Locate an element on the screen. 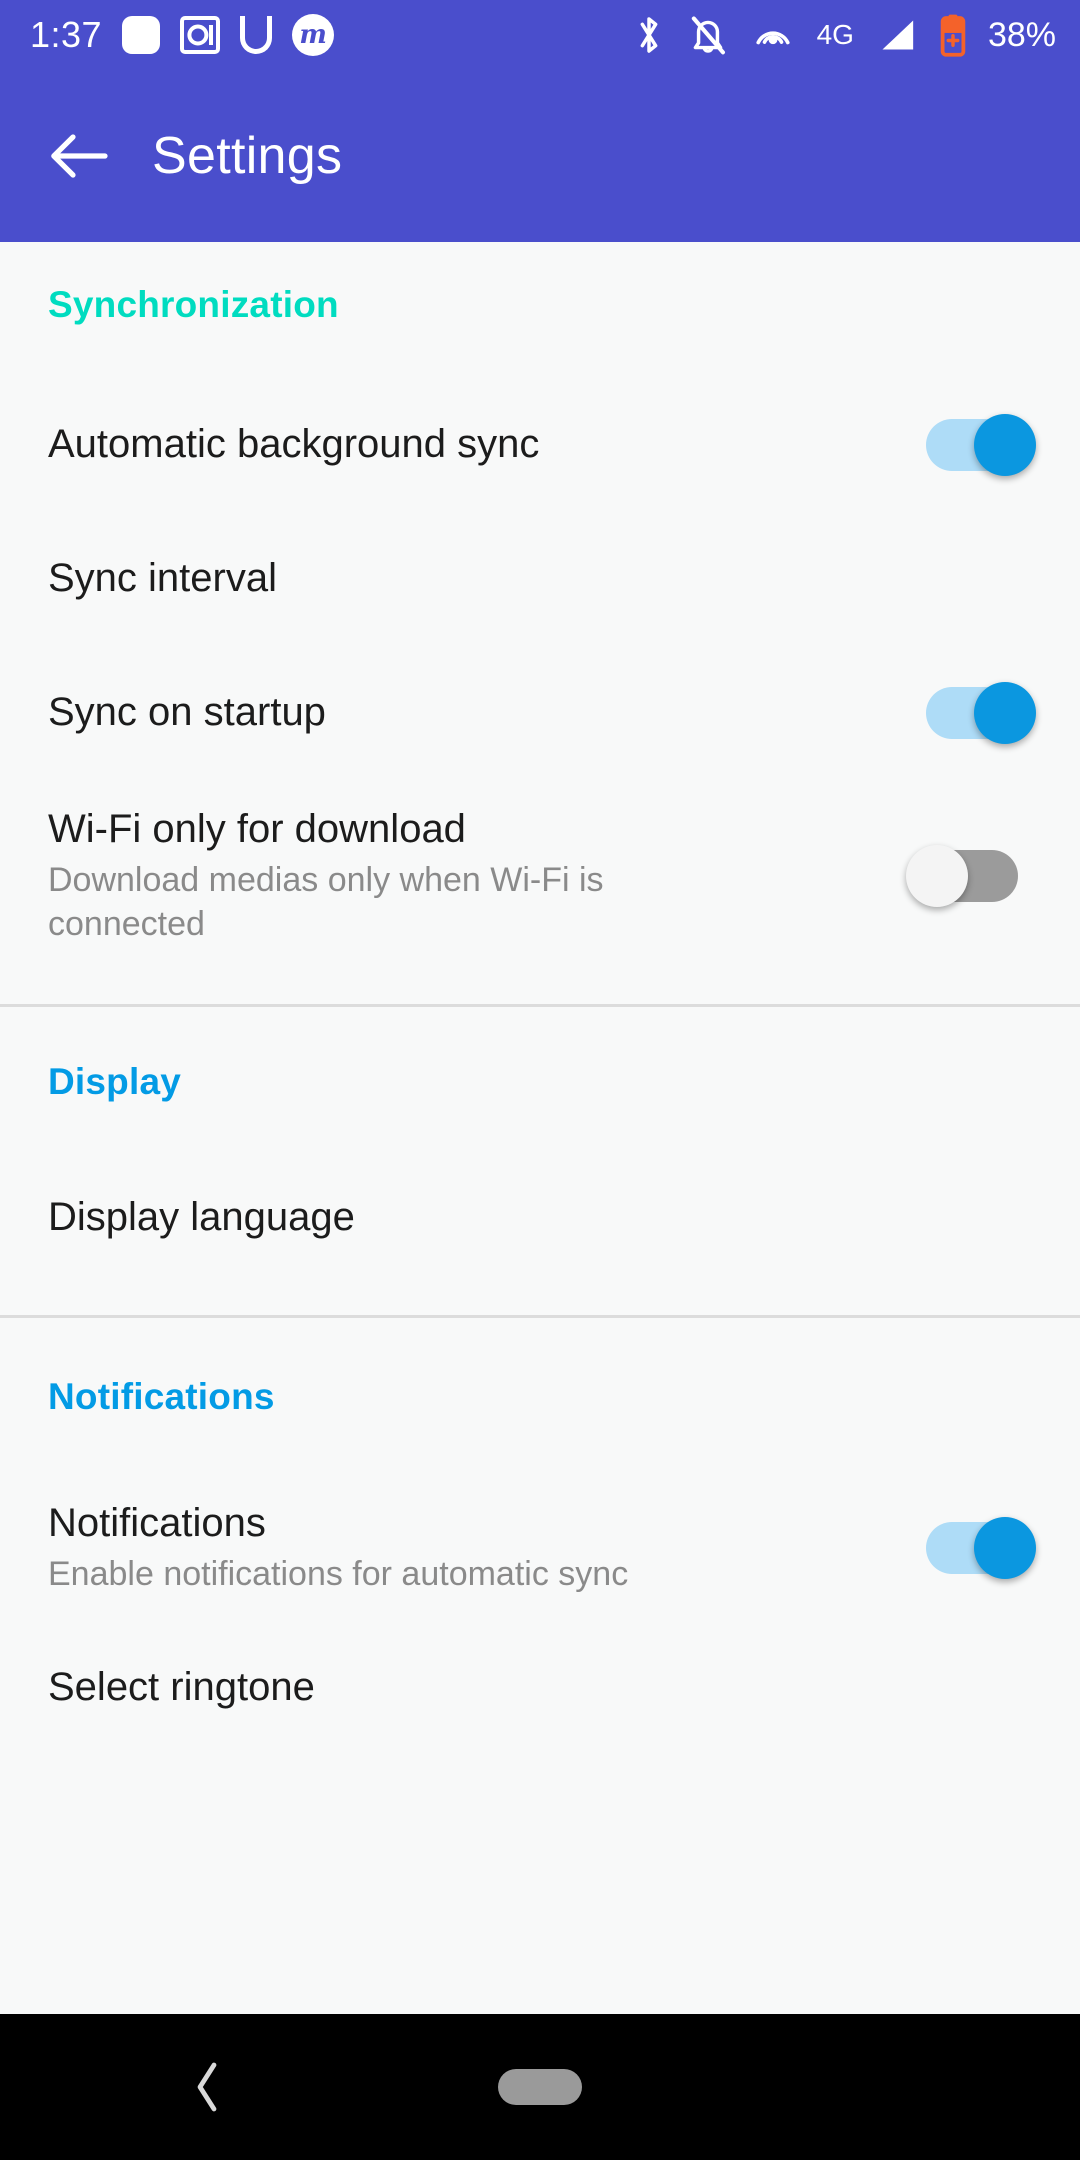  pref-row-select-ringtone: Select ringtone is located at coordinates (540, 1688).